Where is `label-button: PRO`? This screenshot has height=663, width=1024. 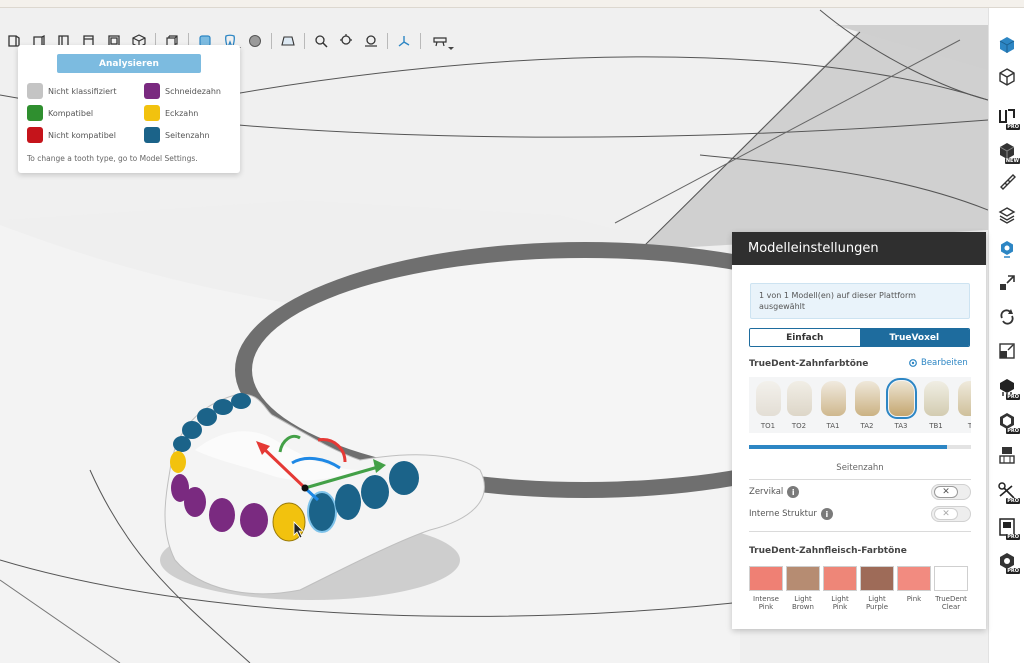
label-button: PRO is located at coordinates (1007, 527).